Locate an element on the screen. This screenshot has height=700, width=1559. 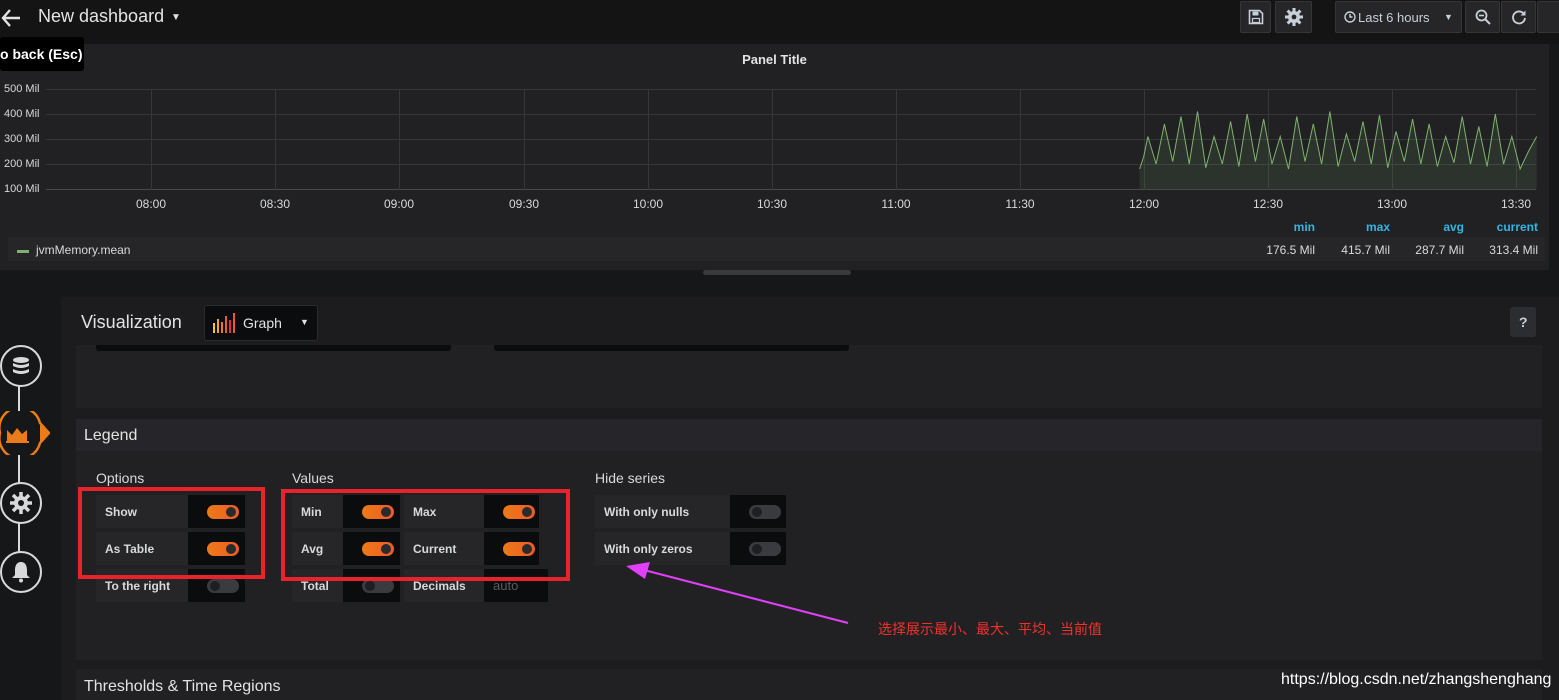
legend-series-color is located at coordinates (23, 251).